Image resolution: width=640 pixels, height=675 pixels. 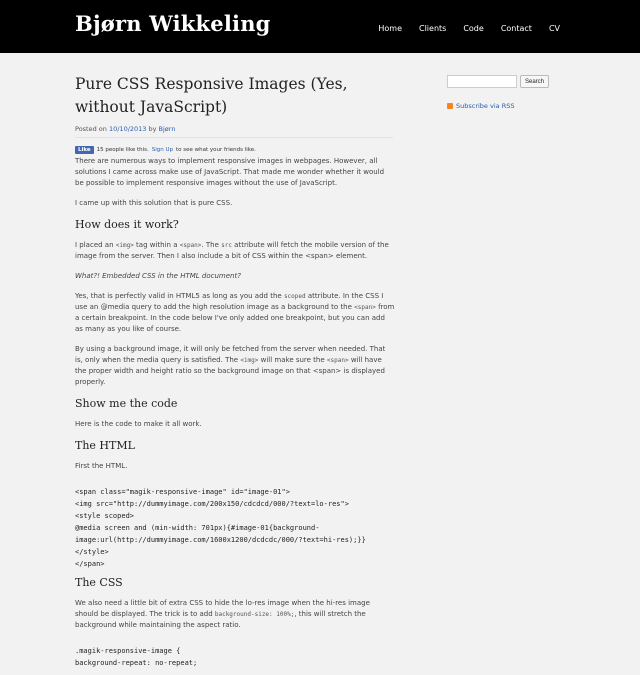 What do you see at coordinates (365, 307) in the screenshot?
I see `code-span-2: <span>` at bounding box center [365, 307].